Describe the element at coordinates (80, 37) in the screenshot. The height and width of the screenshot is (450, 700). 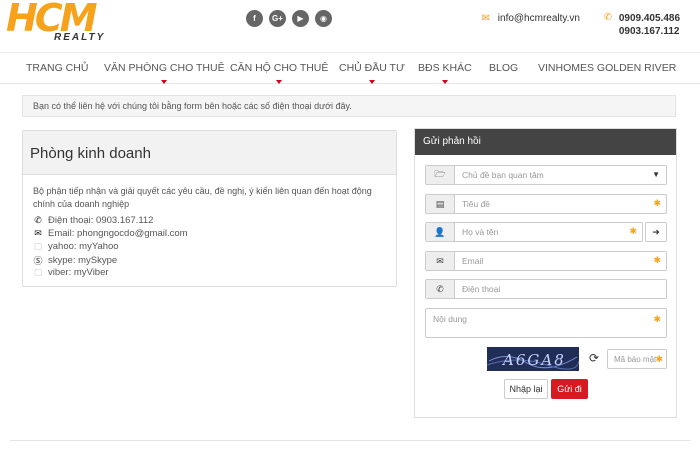
I see `logo-sub-text: REALTY` at that location.